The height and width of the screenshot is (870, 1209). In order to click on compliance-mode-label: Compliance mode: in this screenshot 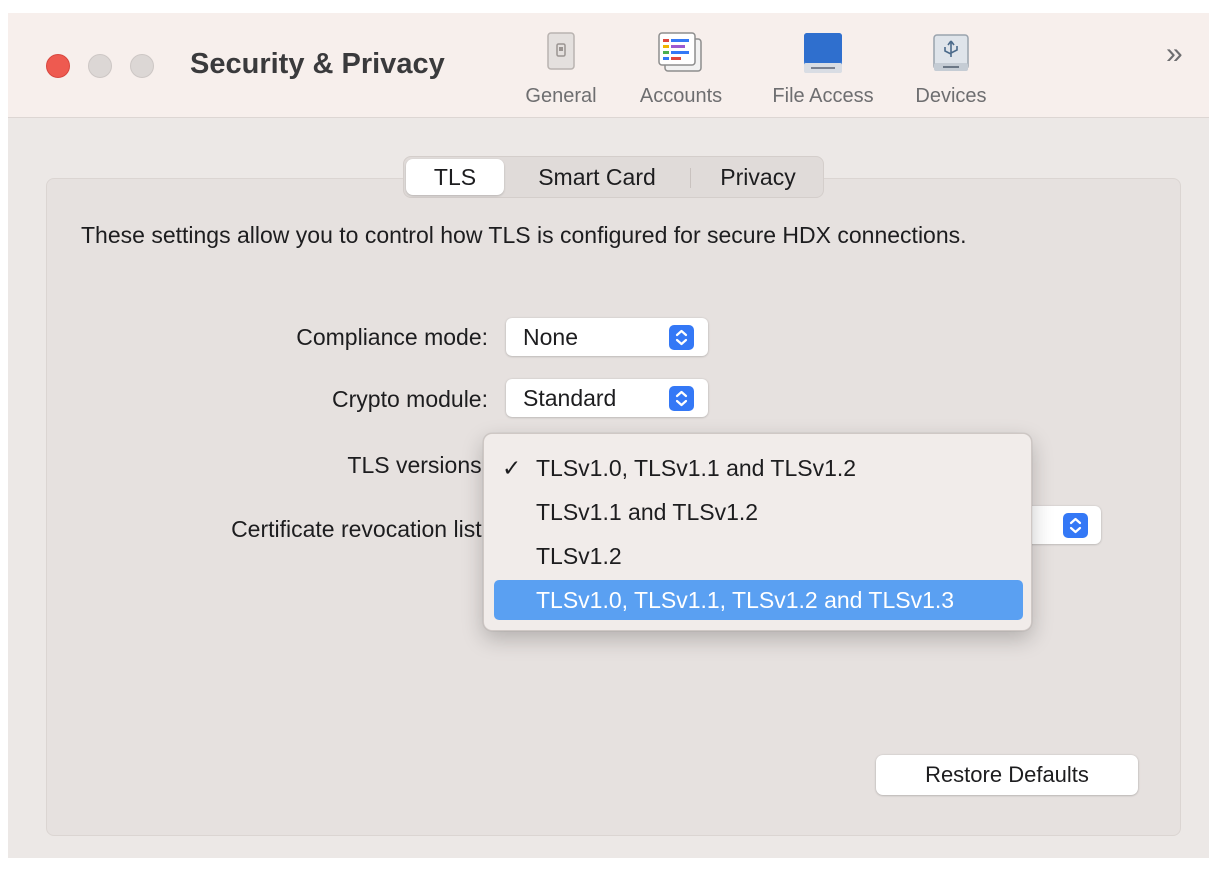, I will do `click(392, 337)`.